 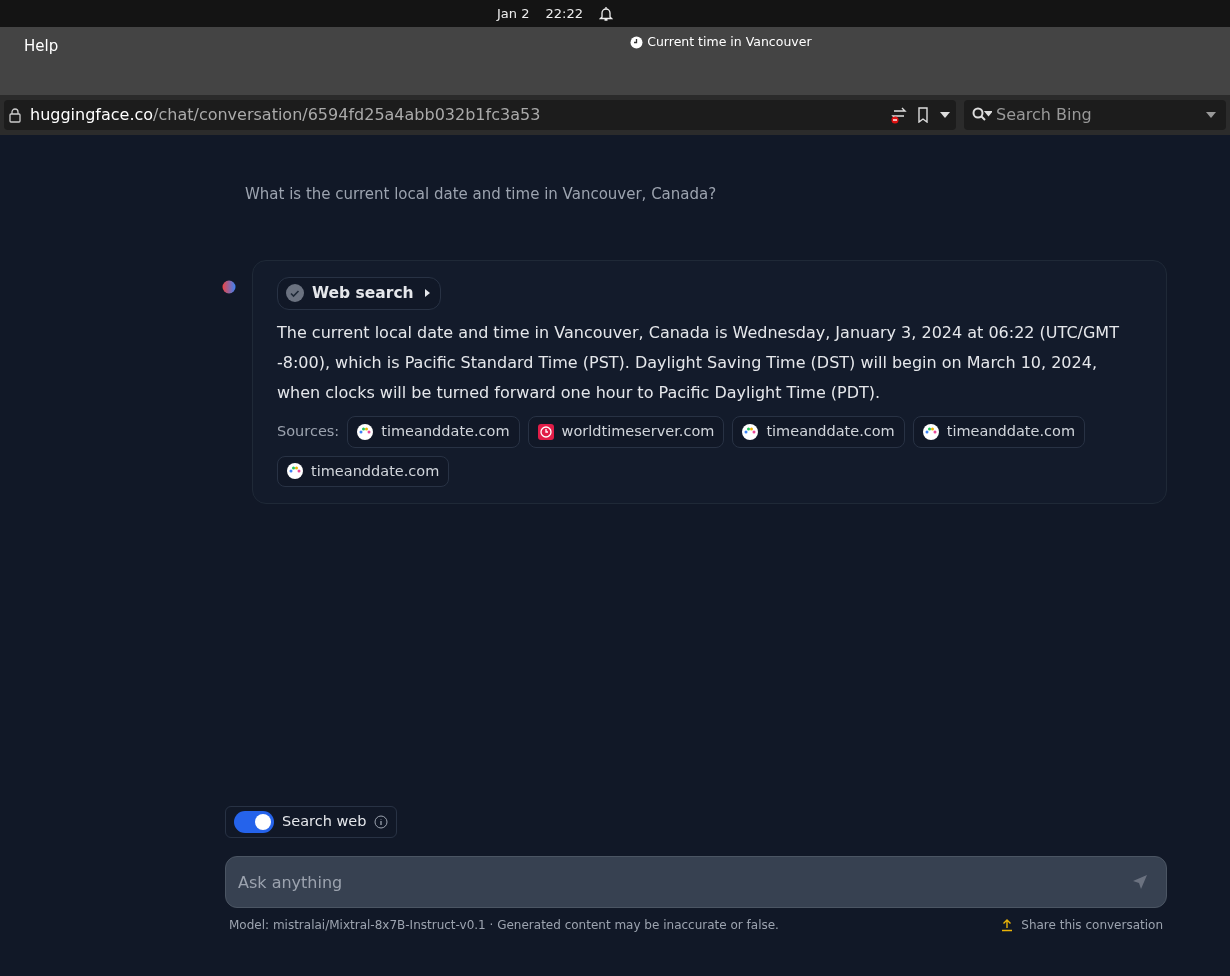 I want to click on clock-favicon-icon, so click(x=545, y=431).